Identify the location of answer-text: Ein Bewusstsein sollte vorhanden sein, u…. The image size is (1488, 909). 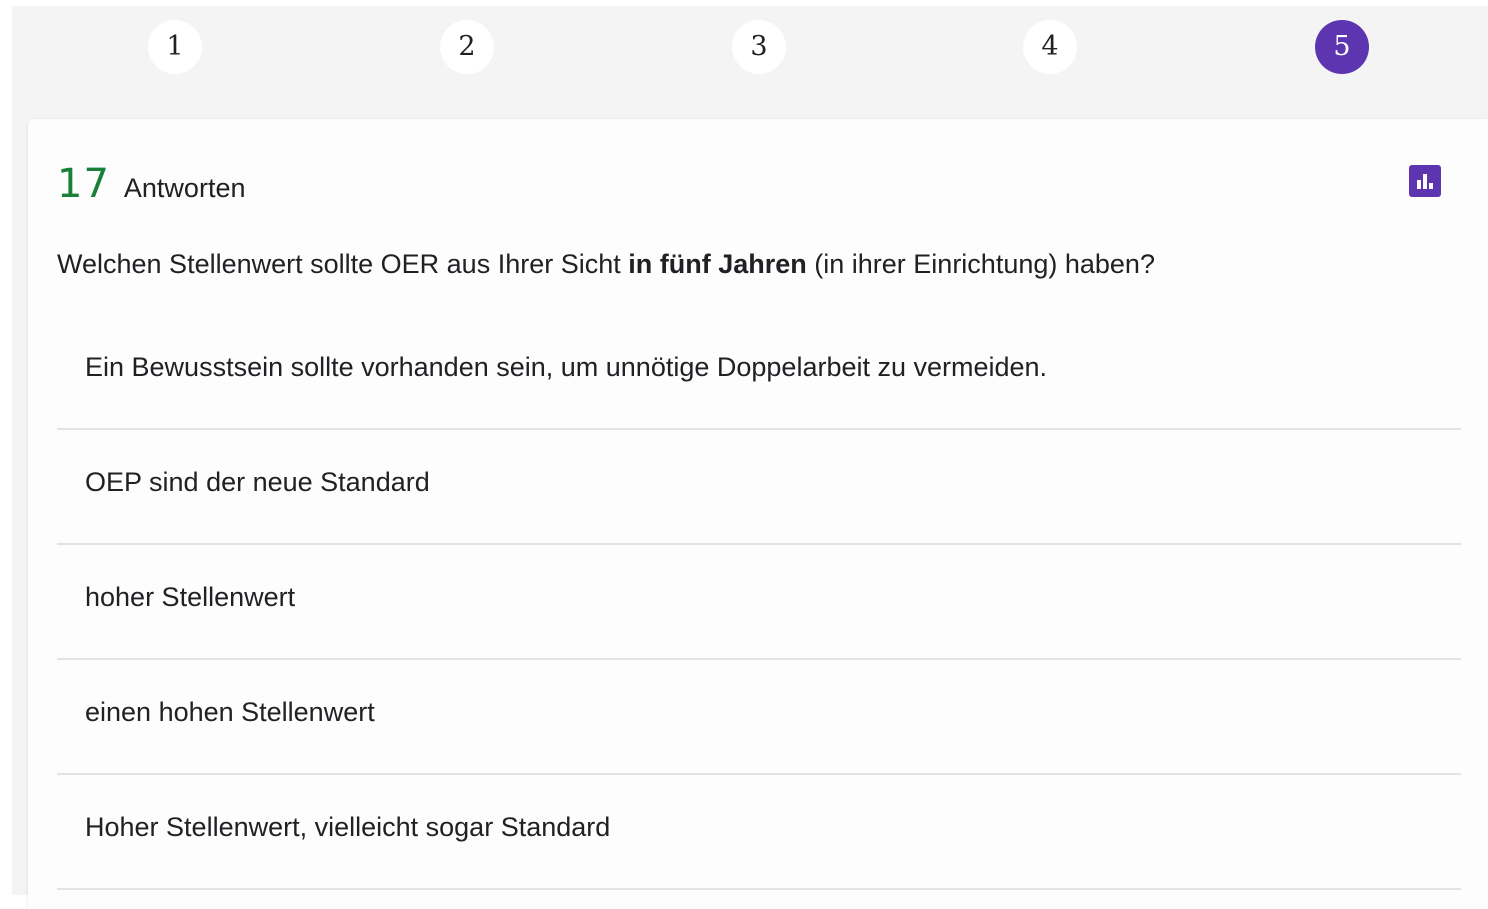
(566, 367).